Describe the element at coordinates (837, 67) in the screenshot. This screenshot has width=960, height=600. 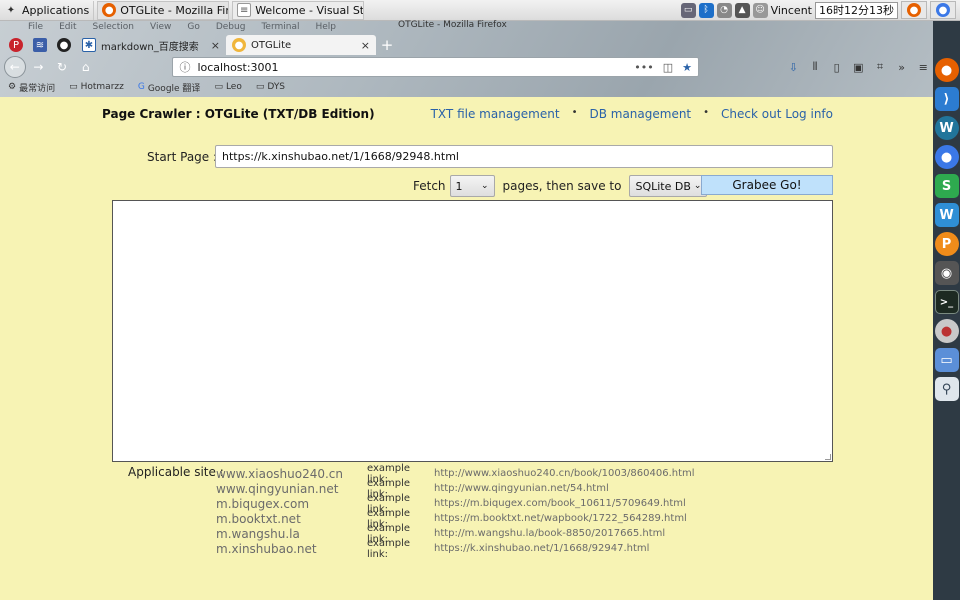
I see `sidebar-icon: ▯` at that location.